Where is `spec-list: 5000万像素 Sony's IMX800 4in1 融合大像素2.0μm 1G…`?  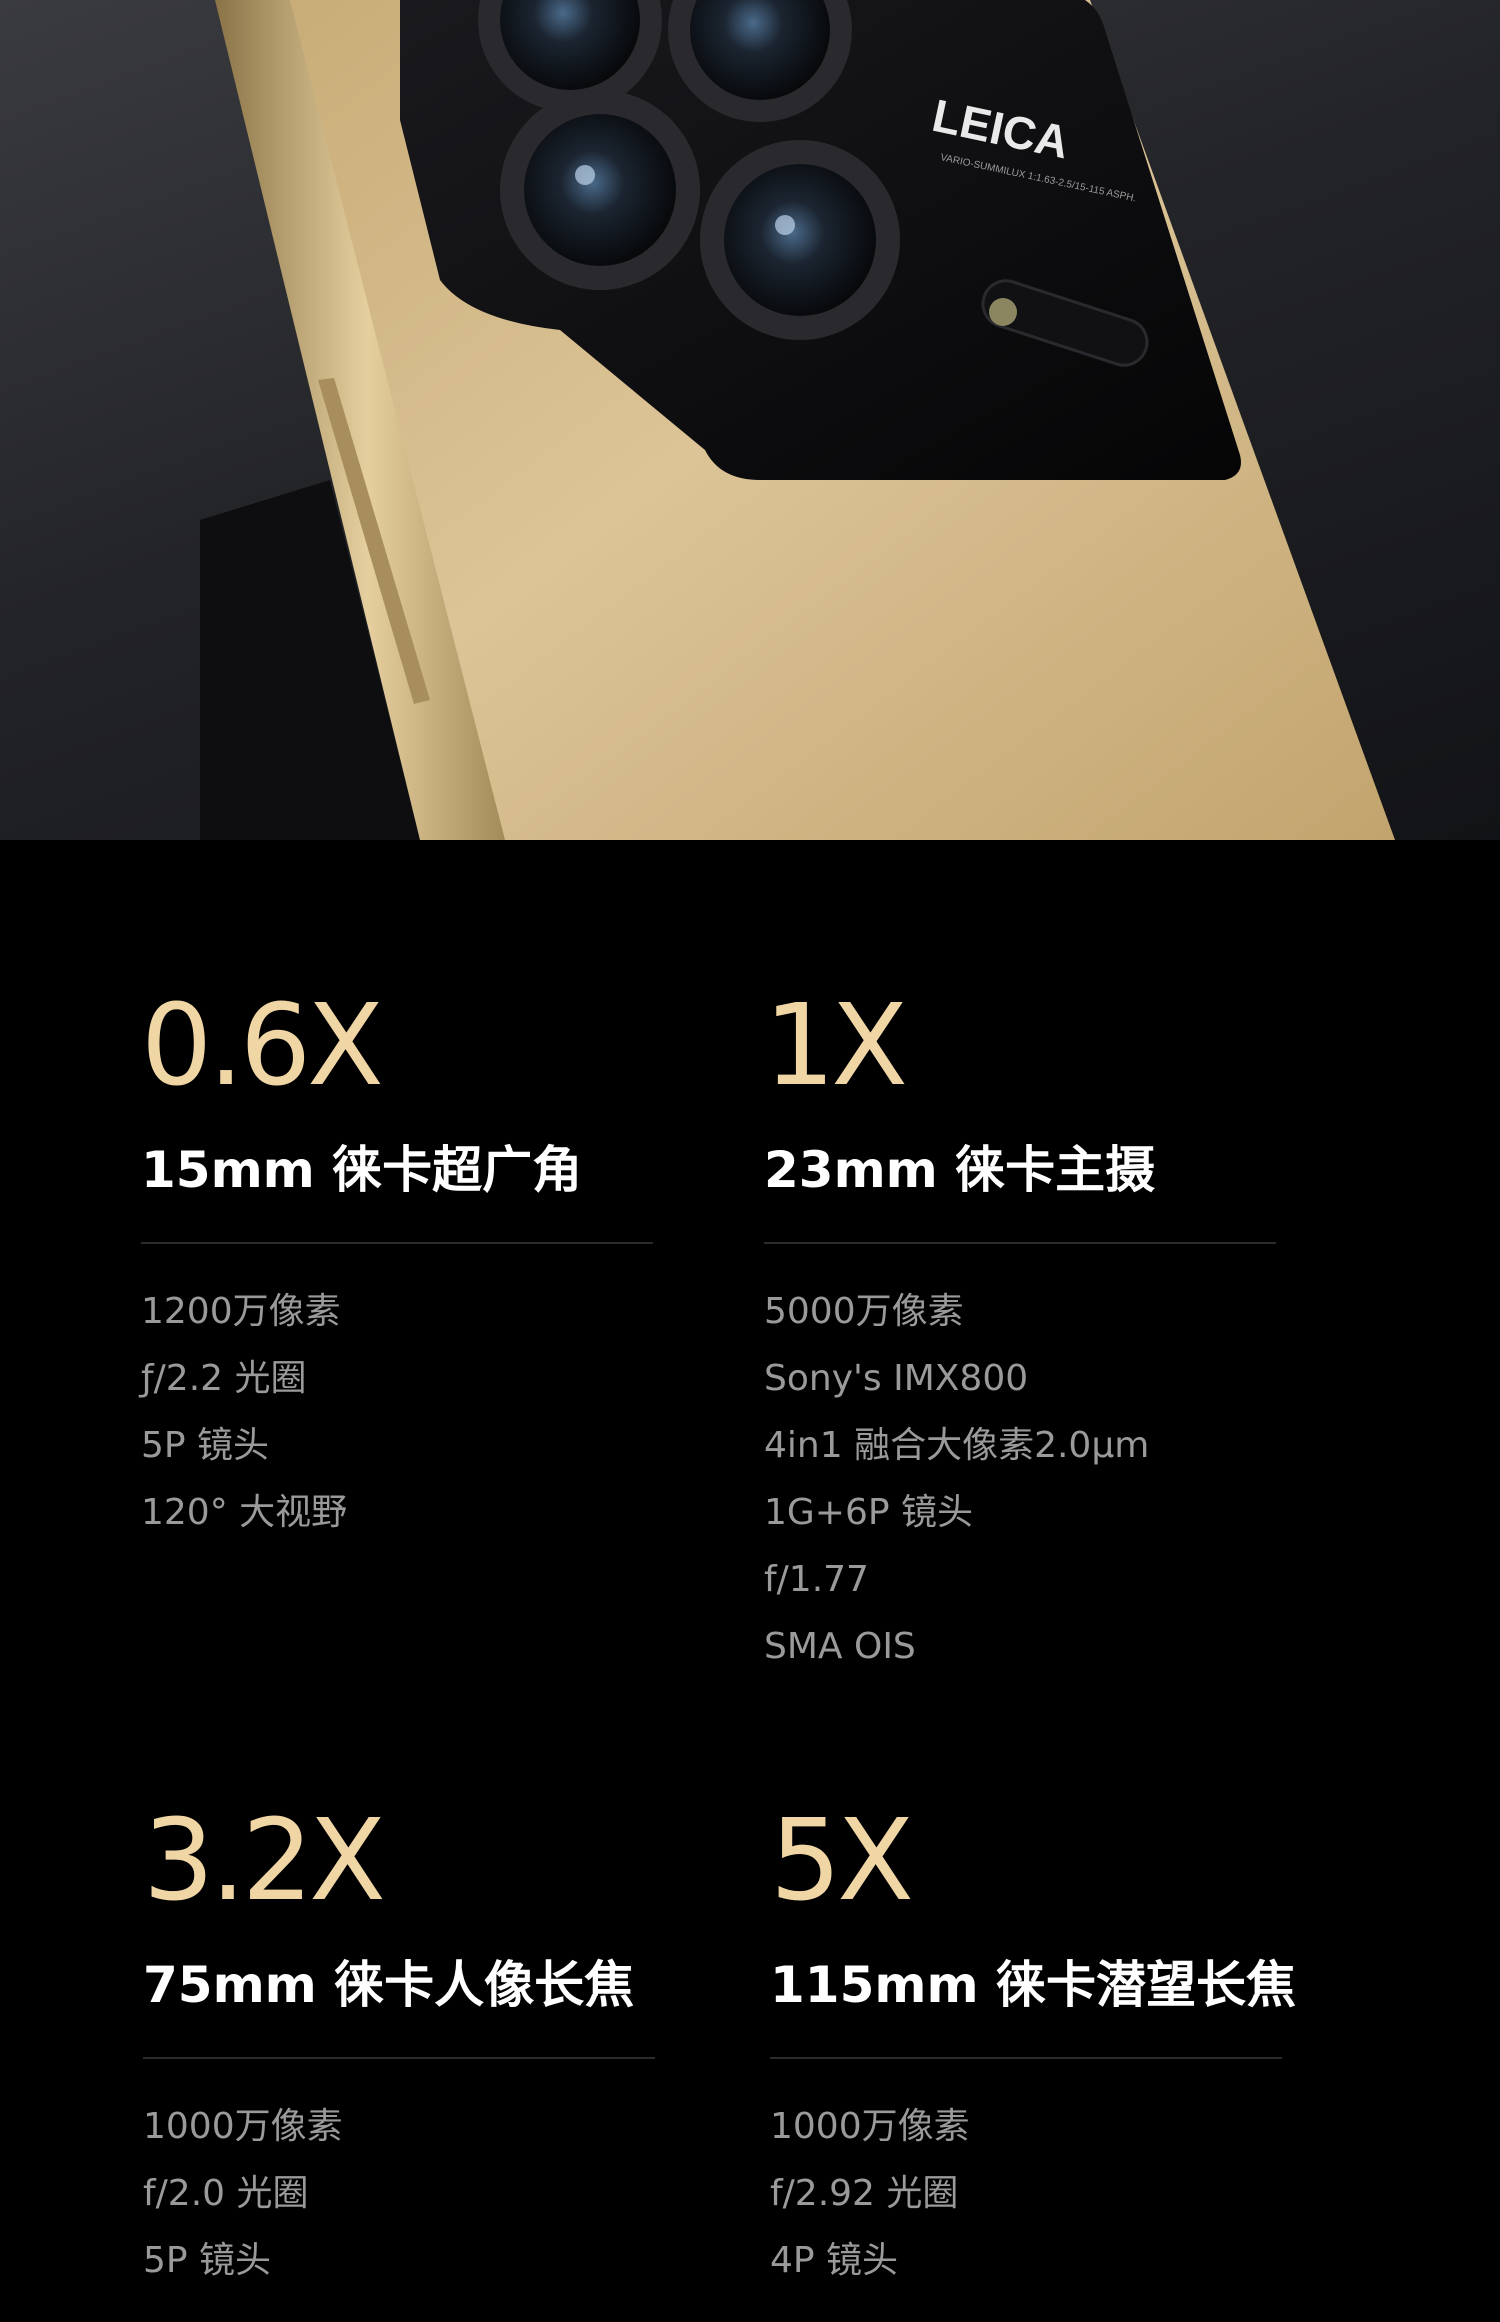 spec-list: 5000万像素 Sony's IMX800 4in1 融合大像素2.0μm 1G… is located at coordinates (1024, 1479).